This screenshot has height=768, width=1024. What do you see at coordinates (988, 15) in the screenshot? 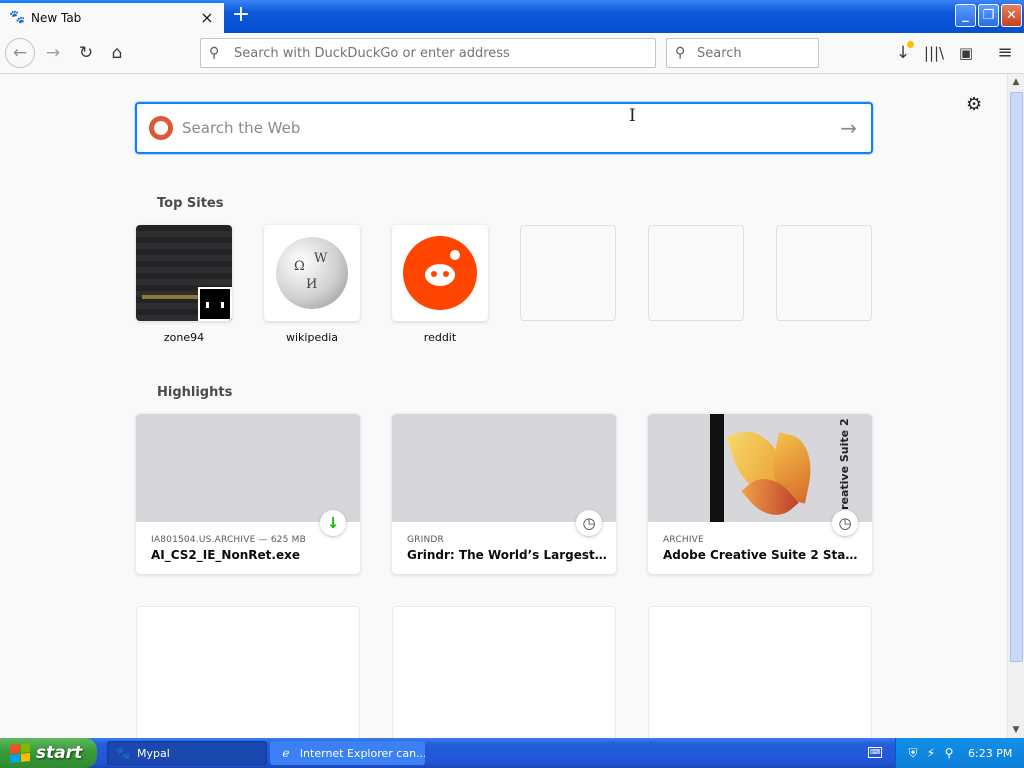
I see `maximize-button: ❐` at bounding box center [988, 15].